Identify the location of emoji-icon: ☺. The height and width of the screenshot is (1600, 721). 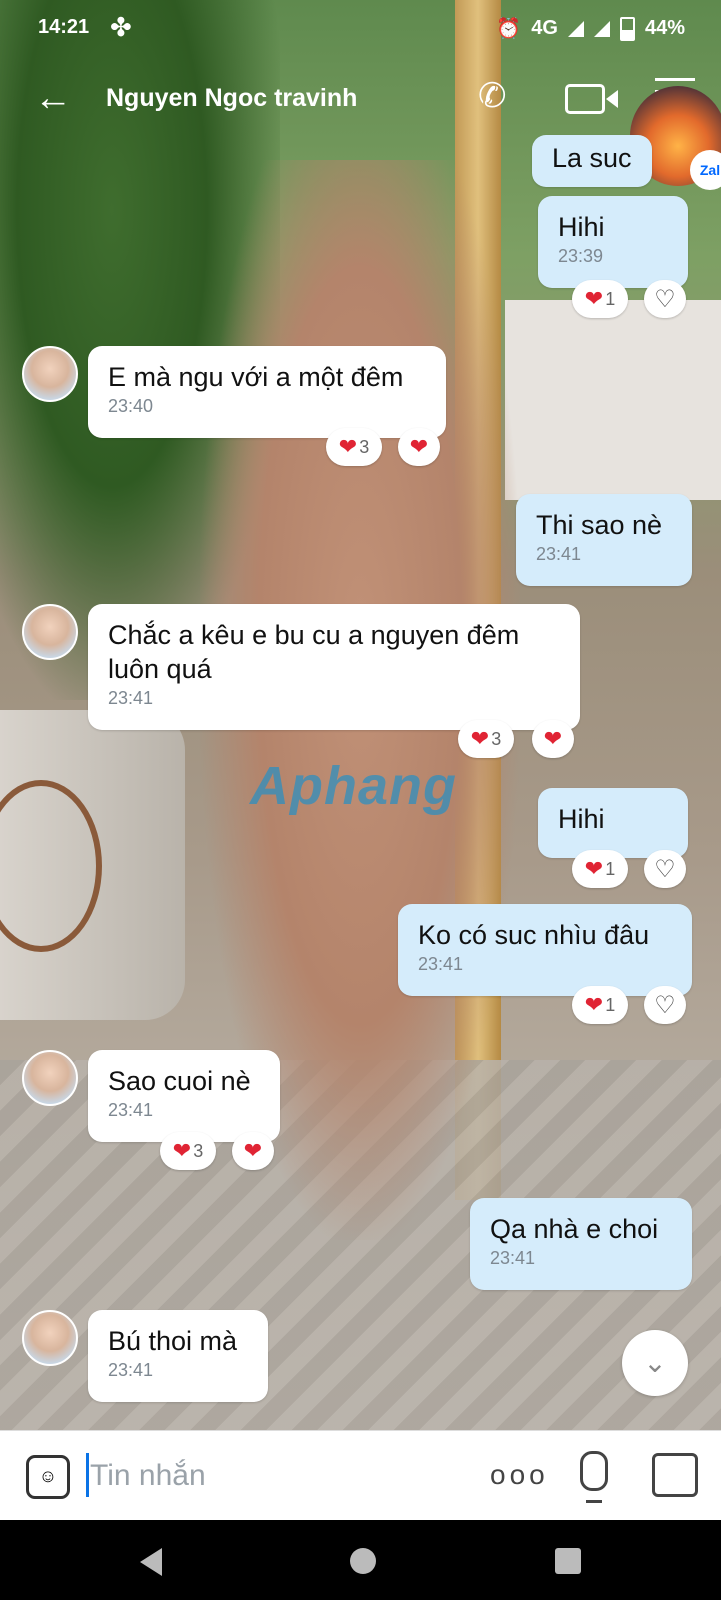
(48, 1477).